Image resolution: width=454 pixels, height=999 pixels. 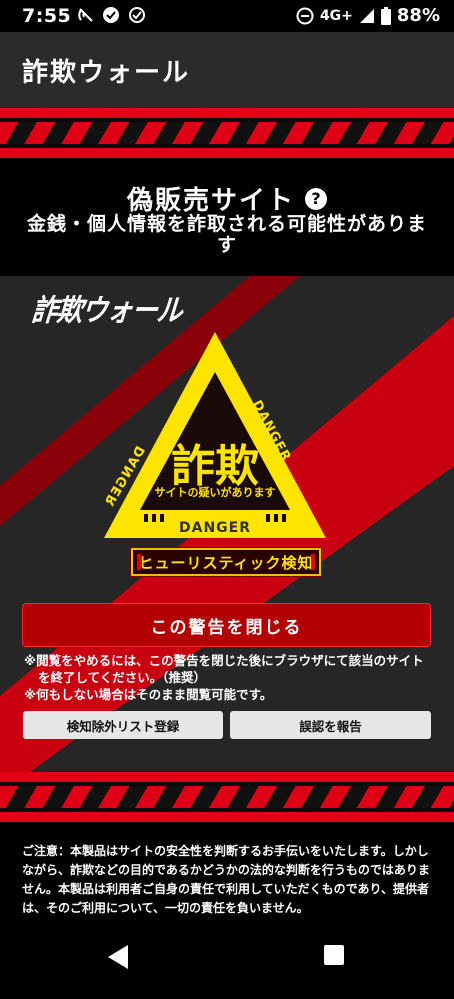 What do you see at coordinates (336, 15) in the screenshot?
I see `network-type: 4G+` at bounding box center [336, 15].